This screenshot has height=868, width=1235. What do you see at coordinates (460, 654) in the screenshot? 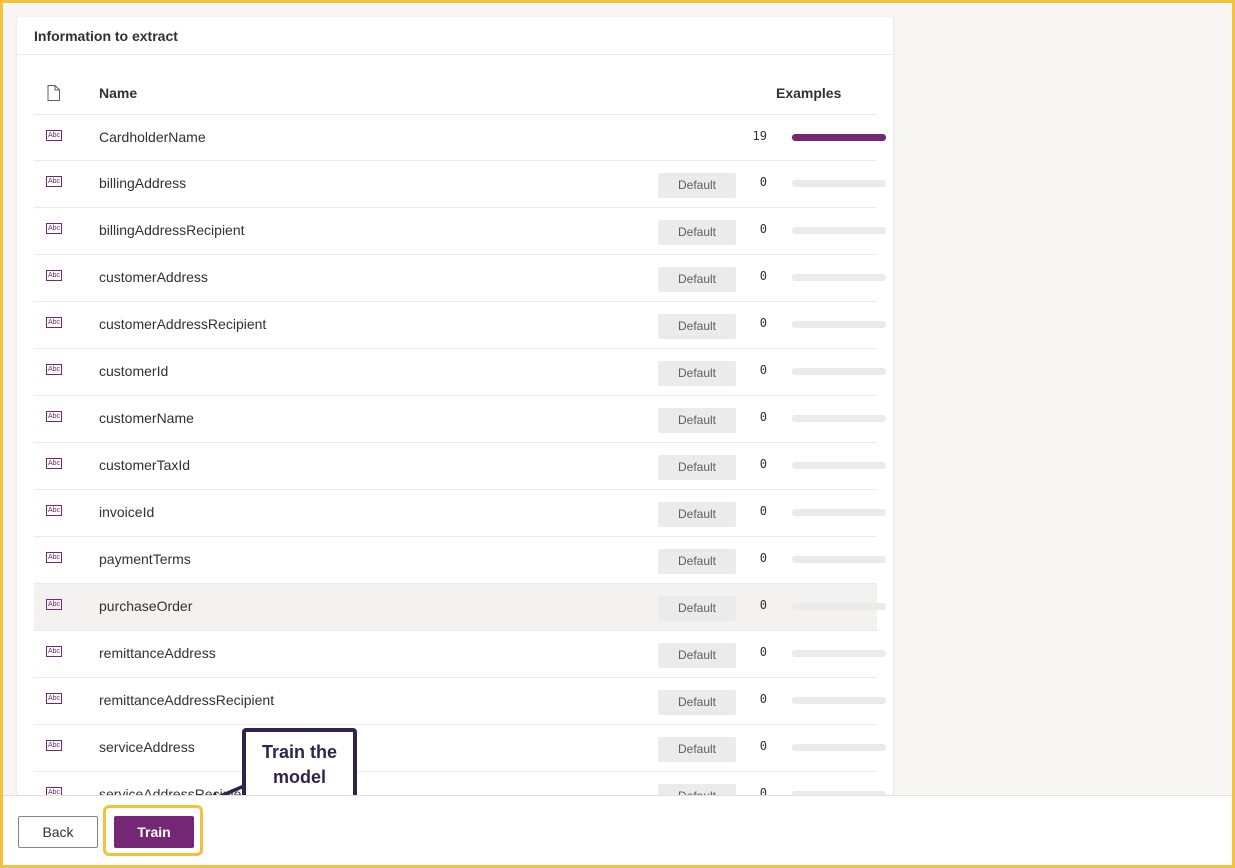
I see `table-row: Abc remittanceAddress Default 0` at bounding box center [460, 654].